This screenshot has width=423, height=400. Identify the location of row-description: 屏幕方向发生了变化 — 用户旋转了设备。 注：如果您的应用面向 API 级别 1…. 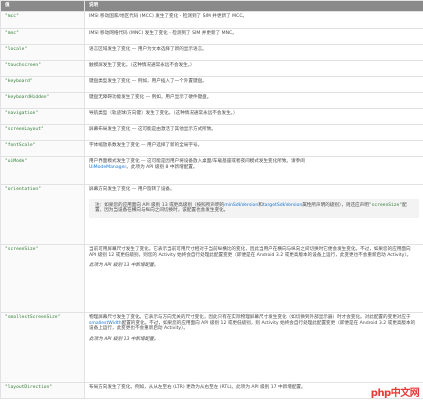
(253, 214).